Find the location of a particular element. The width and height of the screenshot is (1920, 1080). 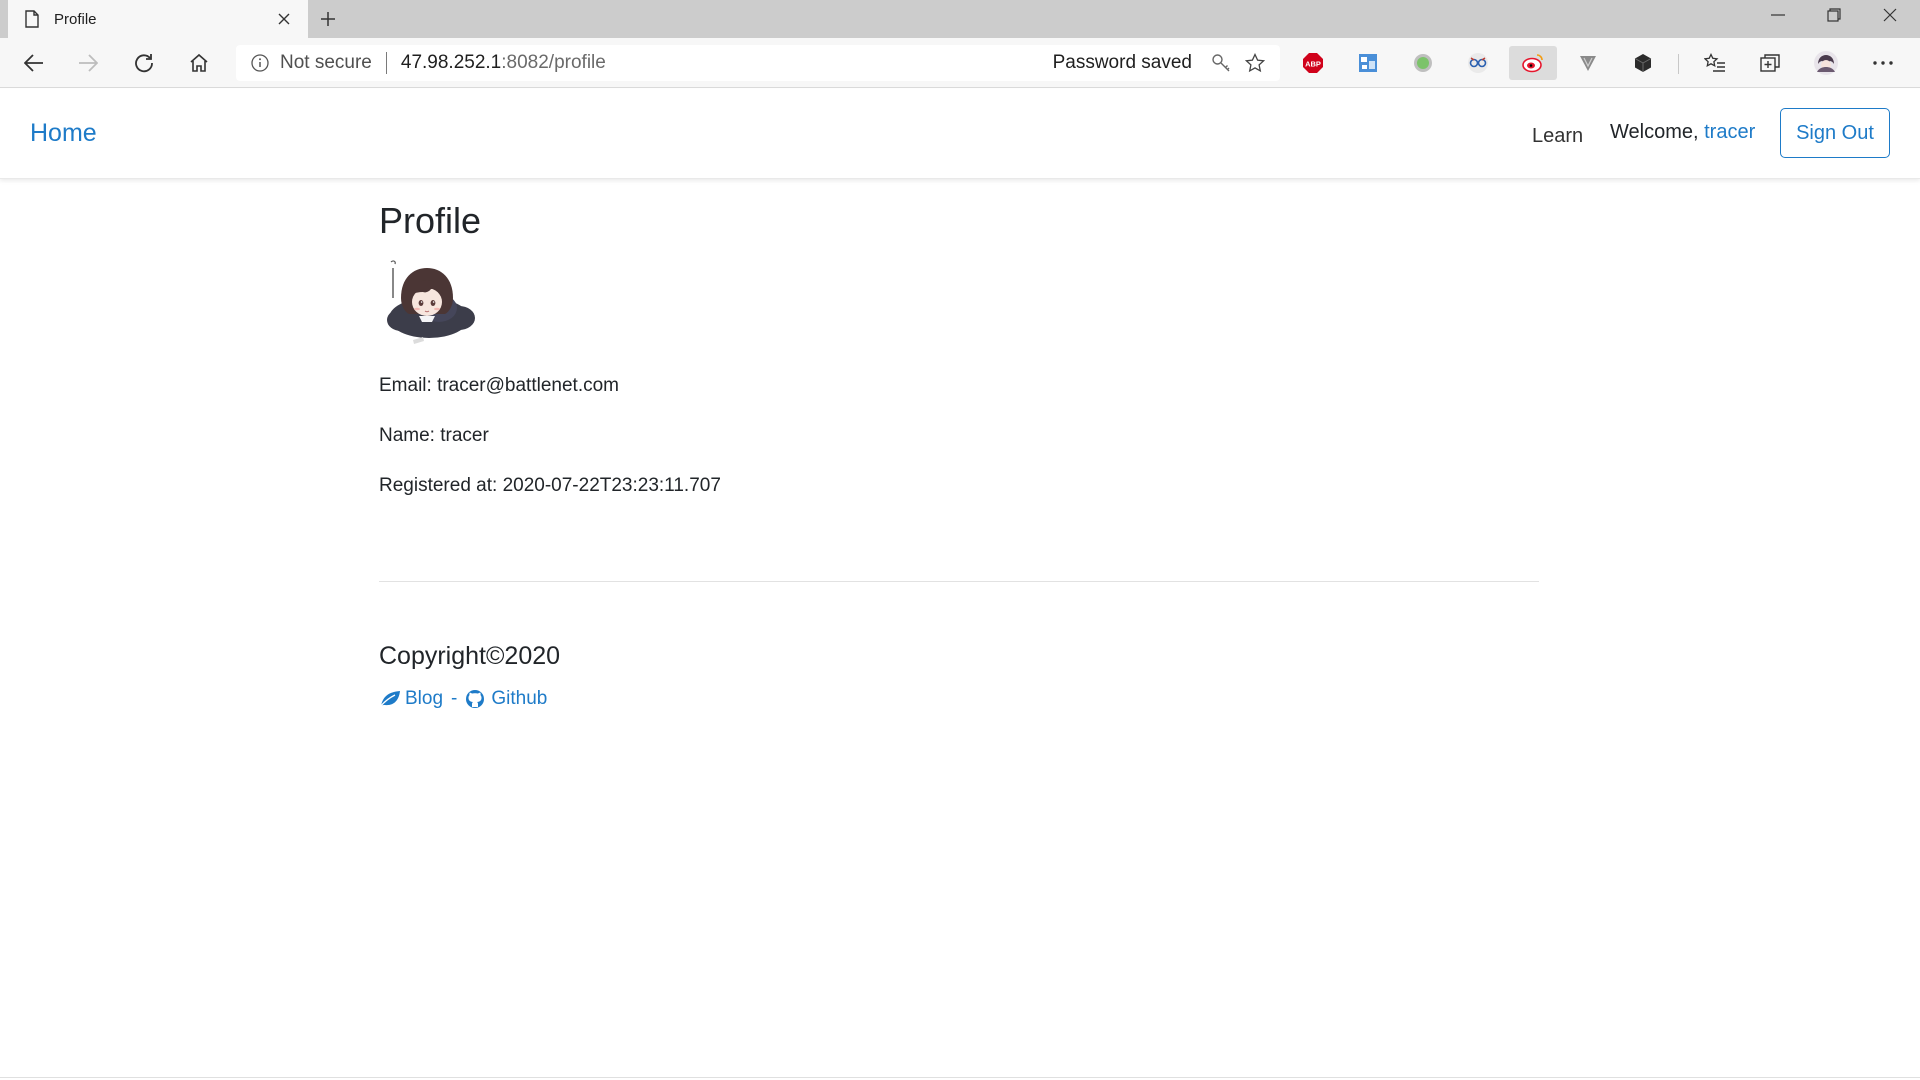

collections-icon is located at coordinates (1770, 63).